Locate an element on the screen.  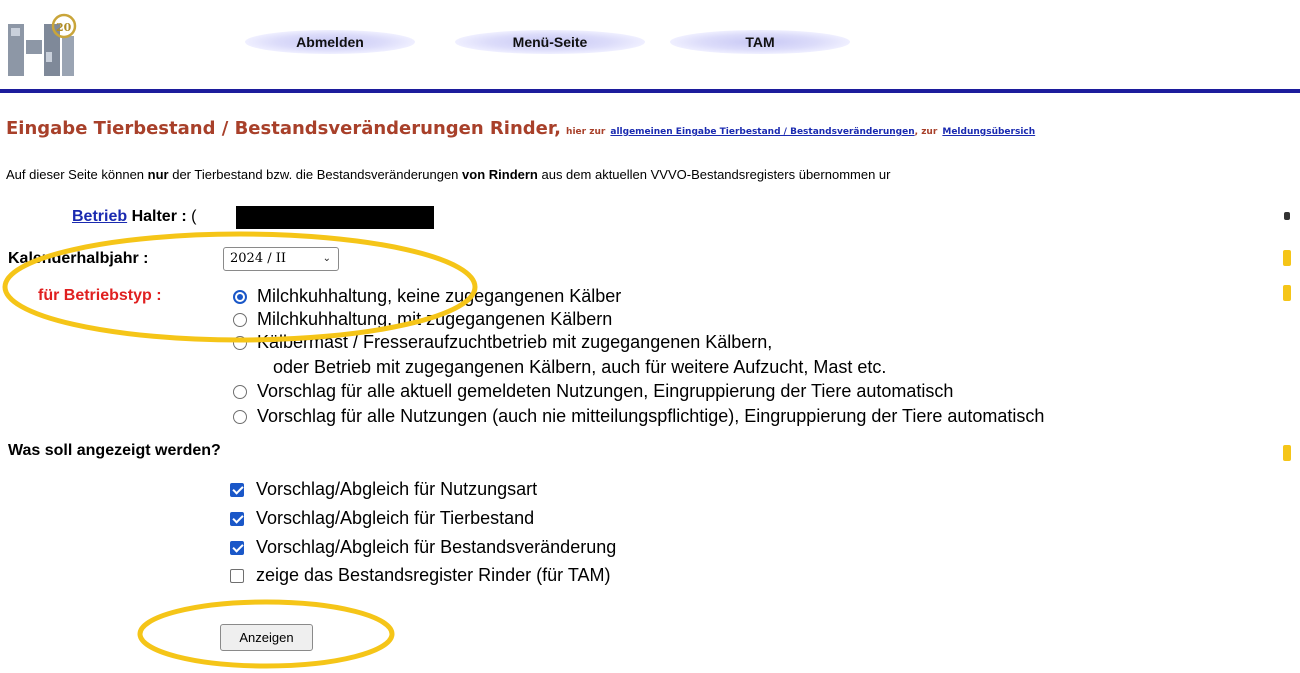
header-divider is located at coordinates (650, 91).